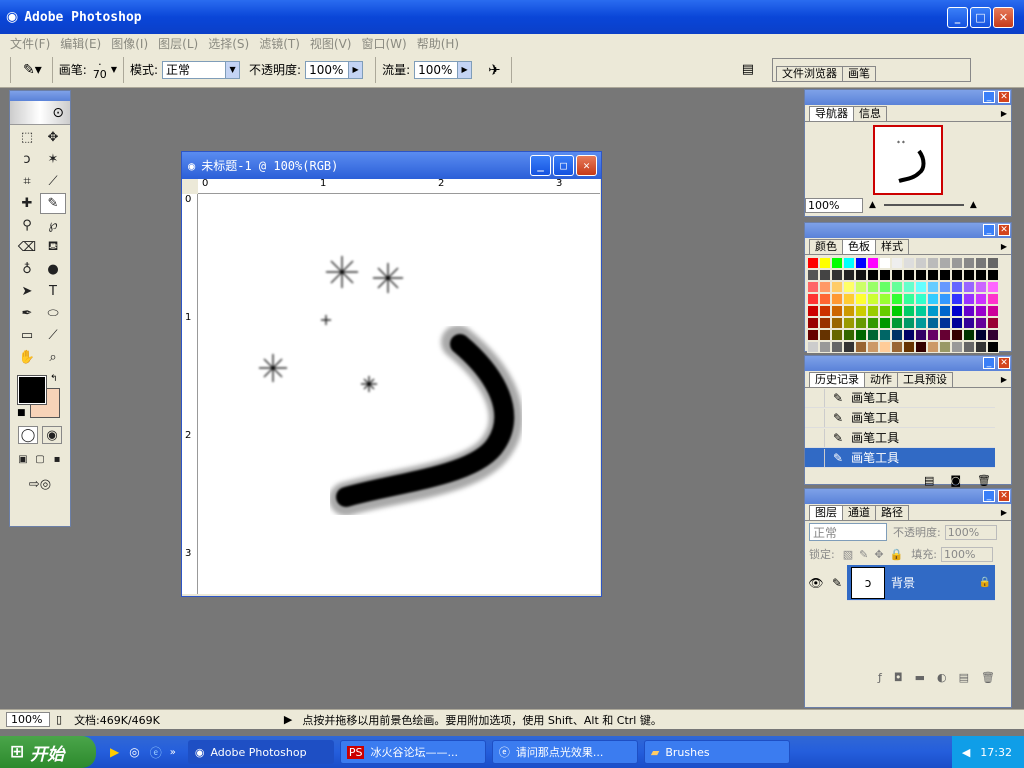 The image size is (1024, 768). What do you see at coordinates (383, 43) in the screenshot?
I see `menu-window: 窗口(W)` at bounding box center [383, 43].